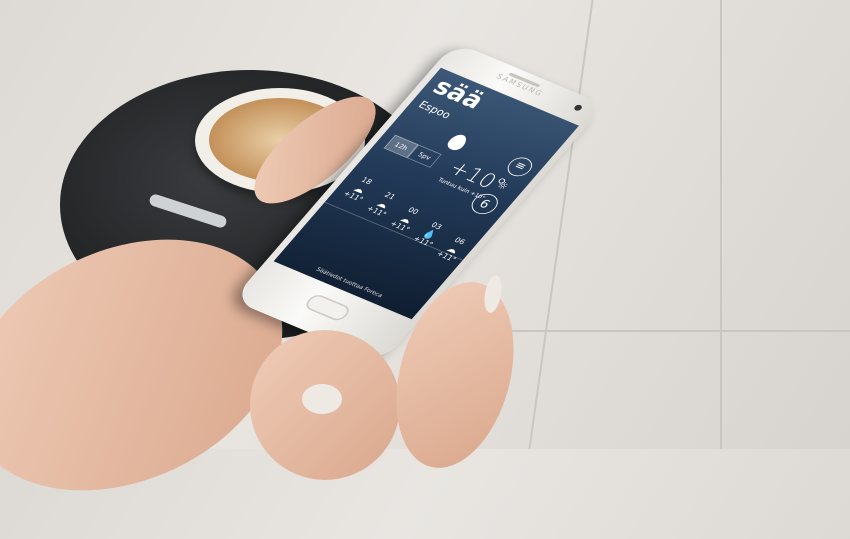 Image resolution: width=850 pixels, height=539 pixels. What do you see at coordinates (412, 151) in the screenshot?
I see `forecast-tabs: 12h 5pv` at bounding box center [412, 151].